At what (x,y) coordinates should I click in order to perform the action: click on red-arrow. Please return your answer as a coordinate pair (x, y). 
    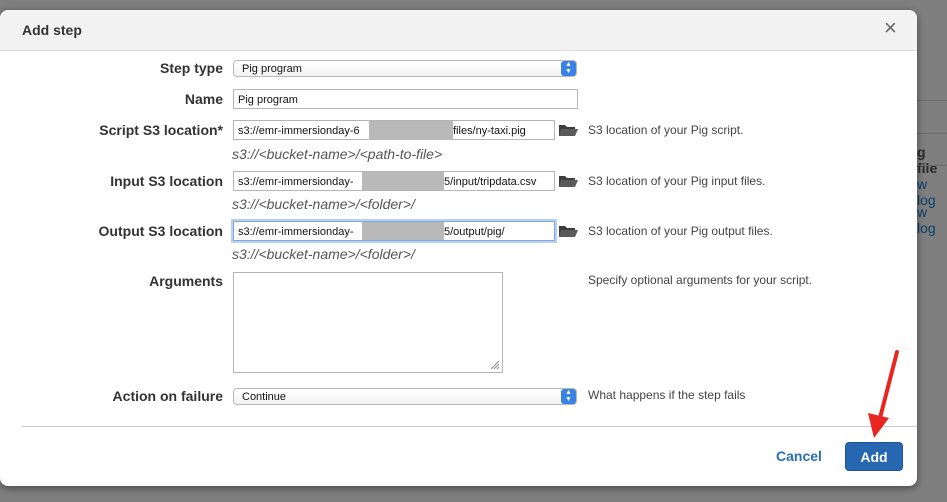
    Looking at the image, I should click on (883, 394).